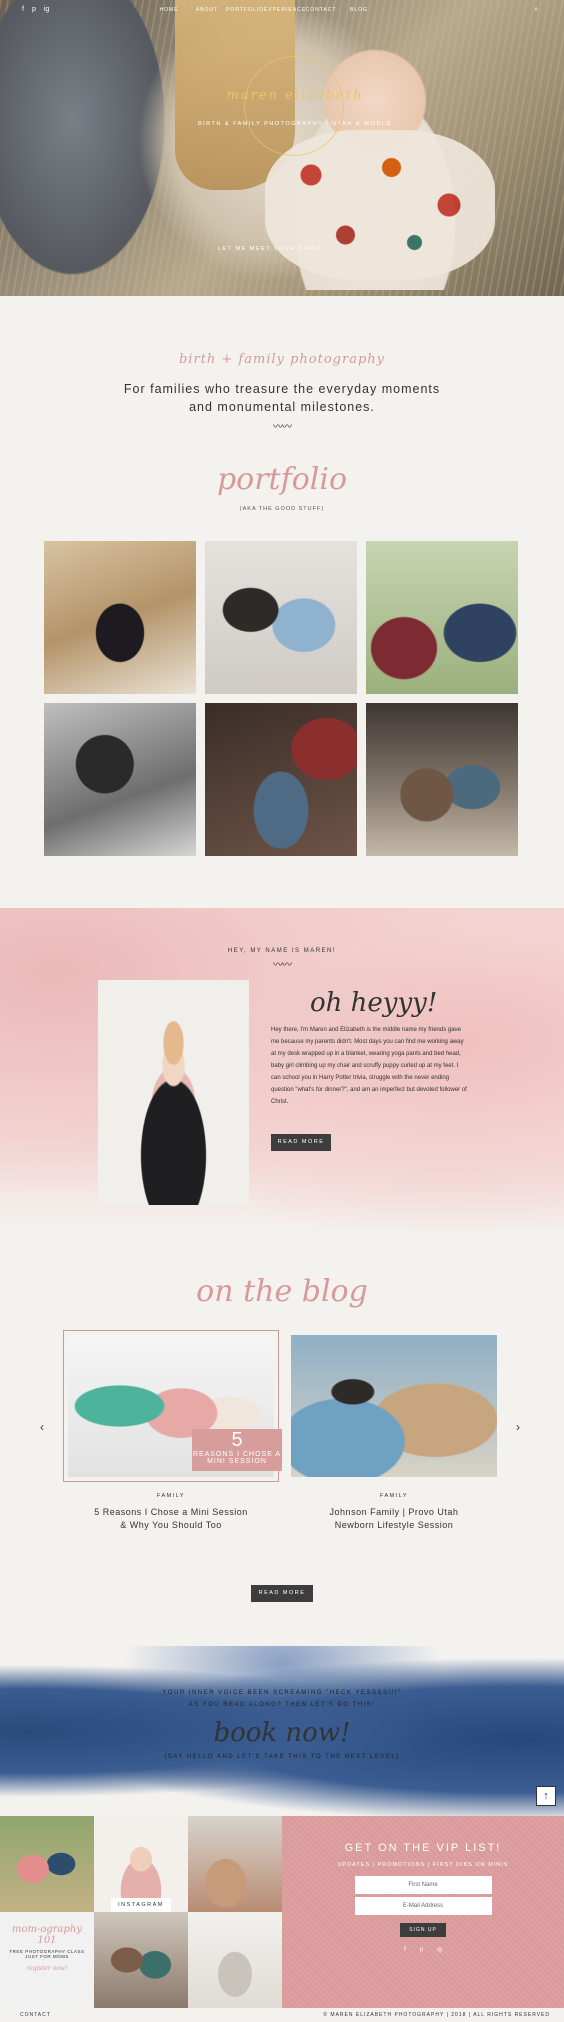 This screenshot has height=2022, width=564. Describe the element at coordinates (42, 1427) in the screenshot. I see `blog-prev-arrow-icon: ‹` at that location.